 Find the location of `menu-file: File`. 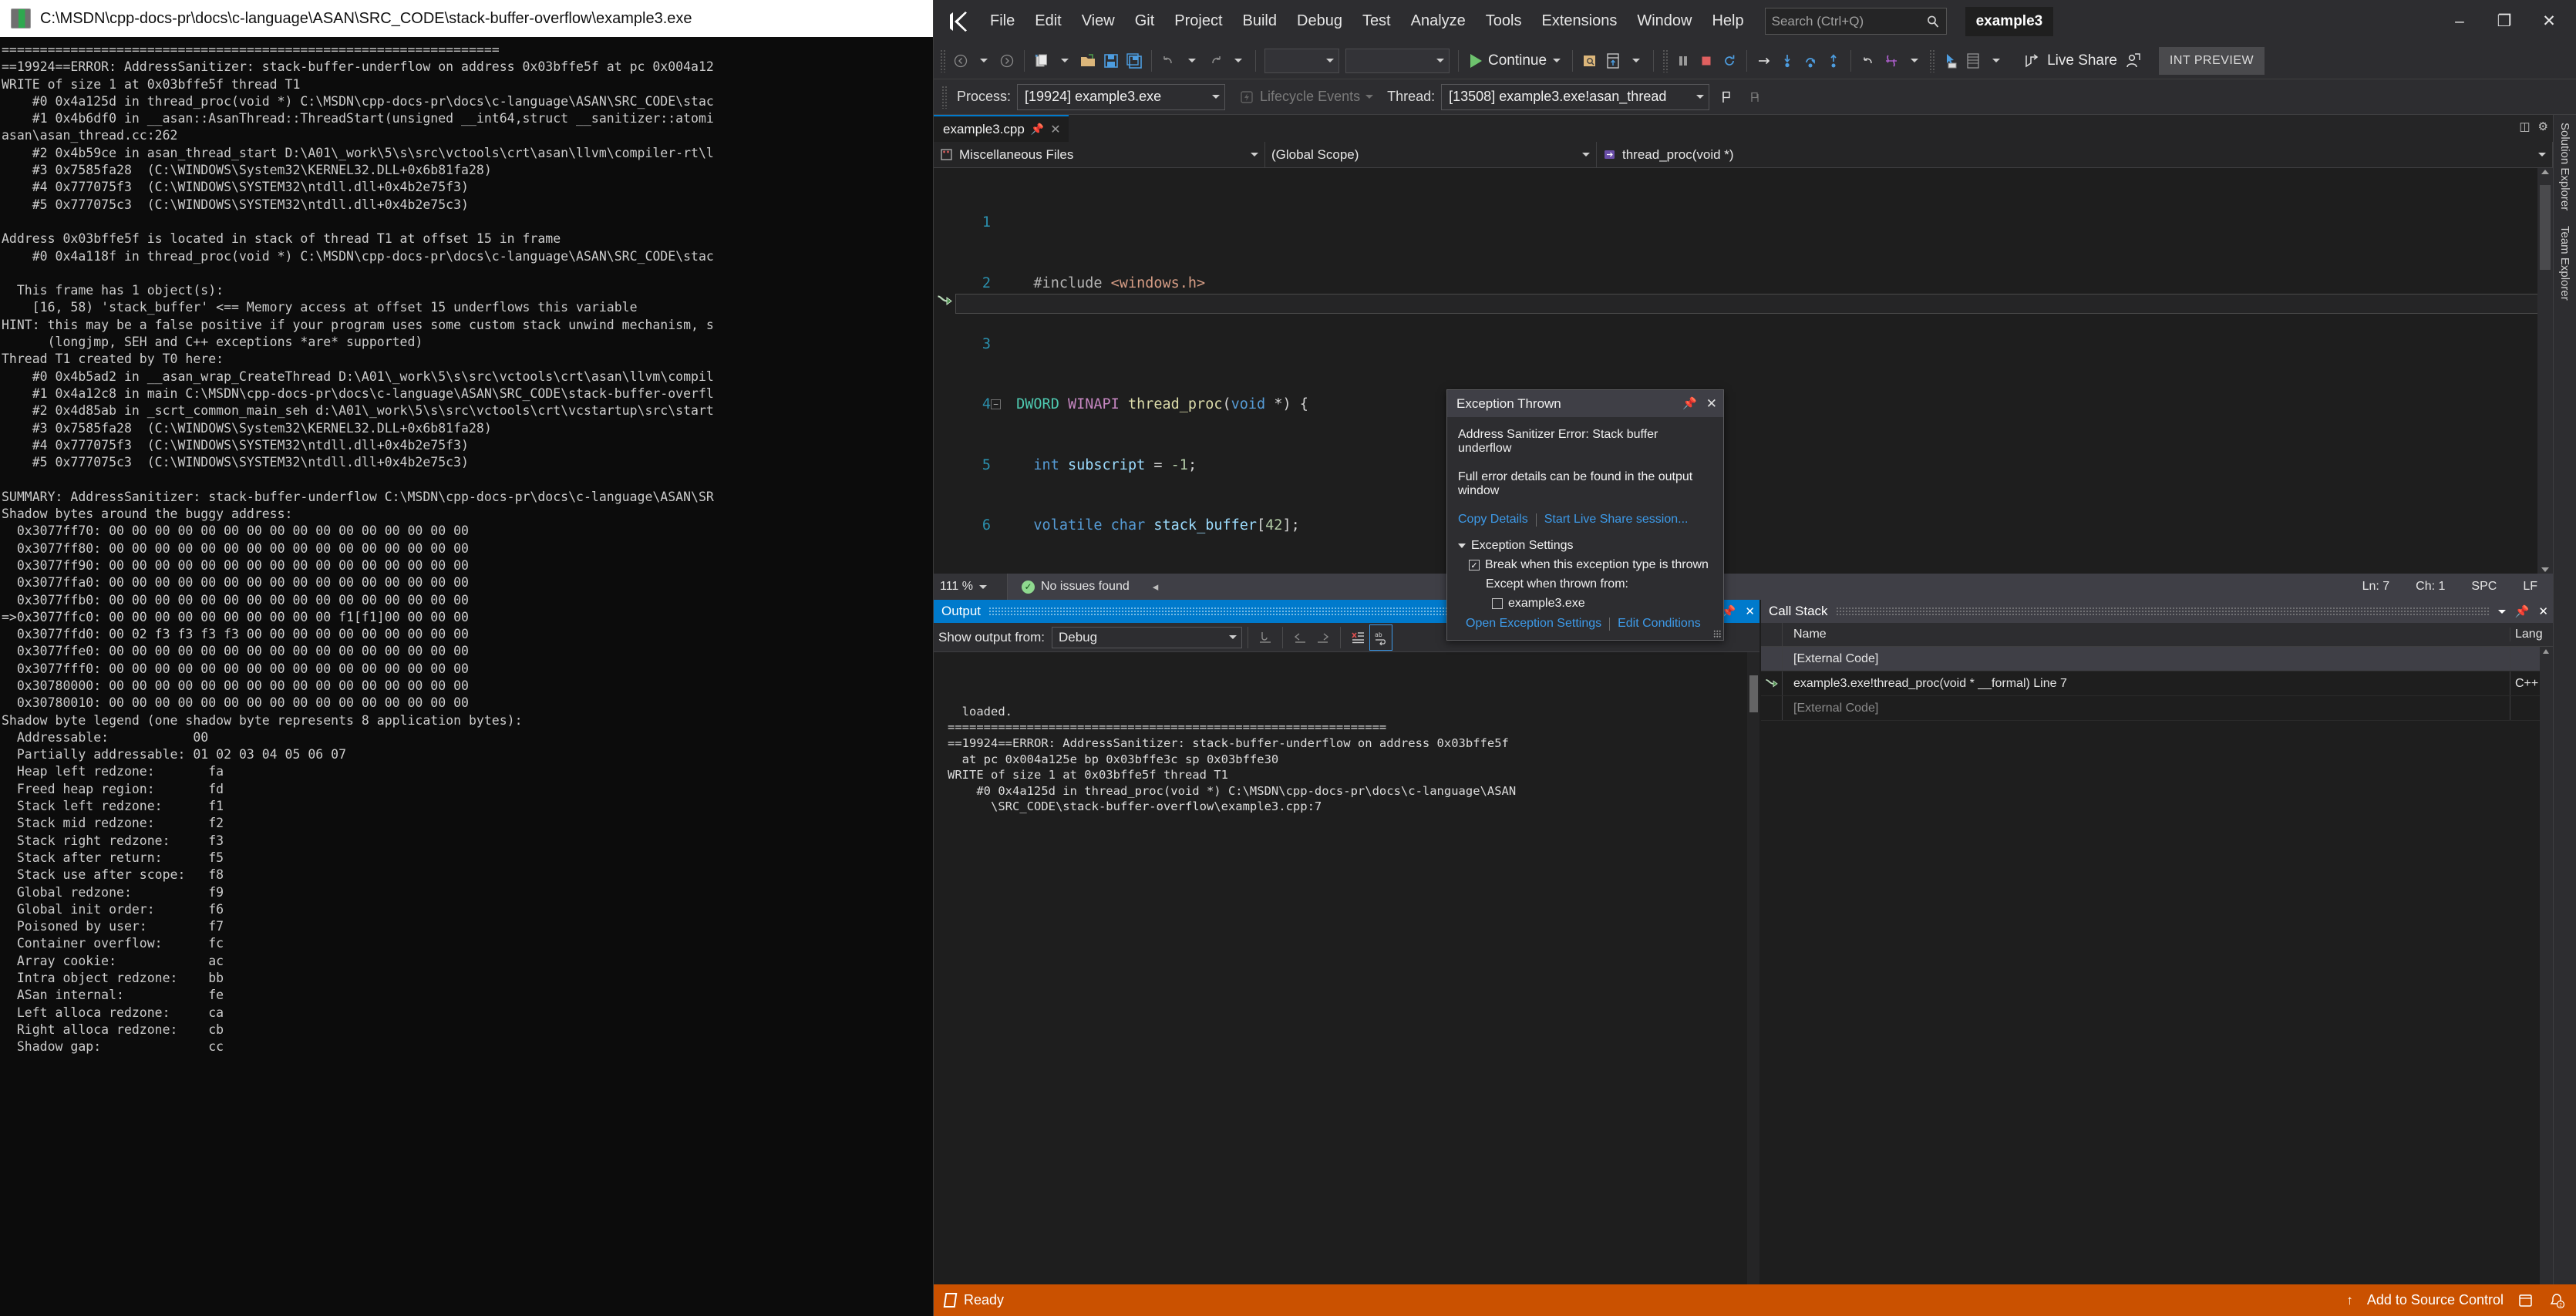

menu-file: File is located at coordinates (1003, 21).